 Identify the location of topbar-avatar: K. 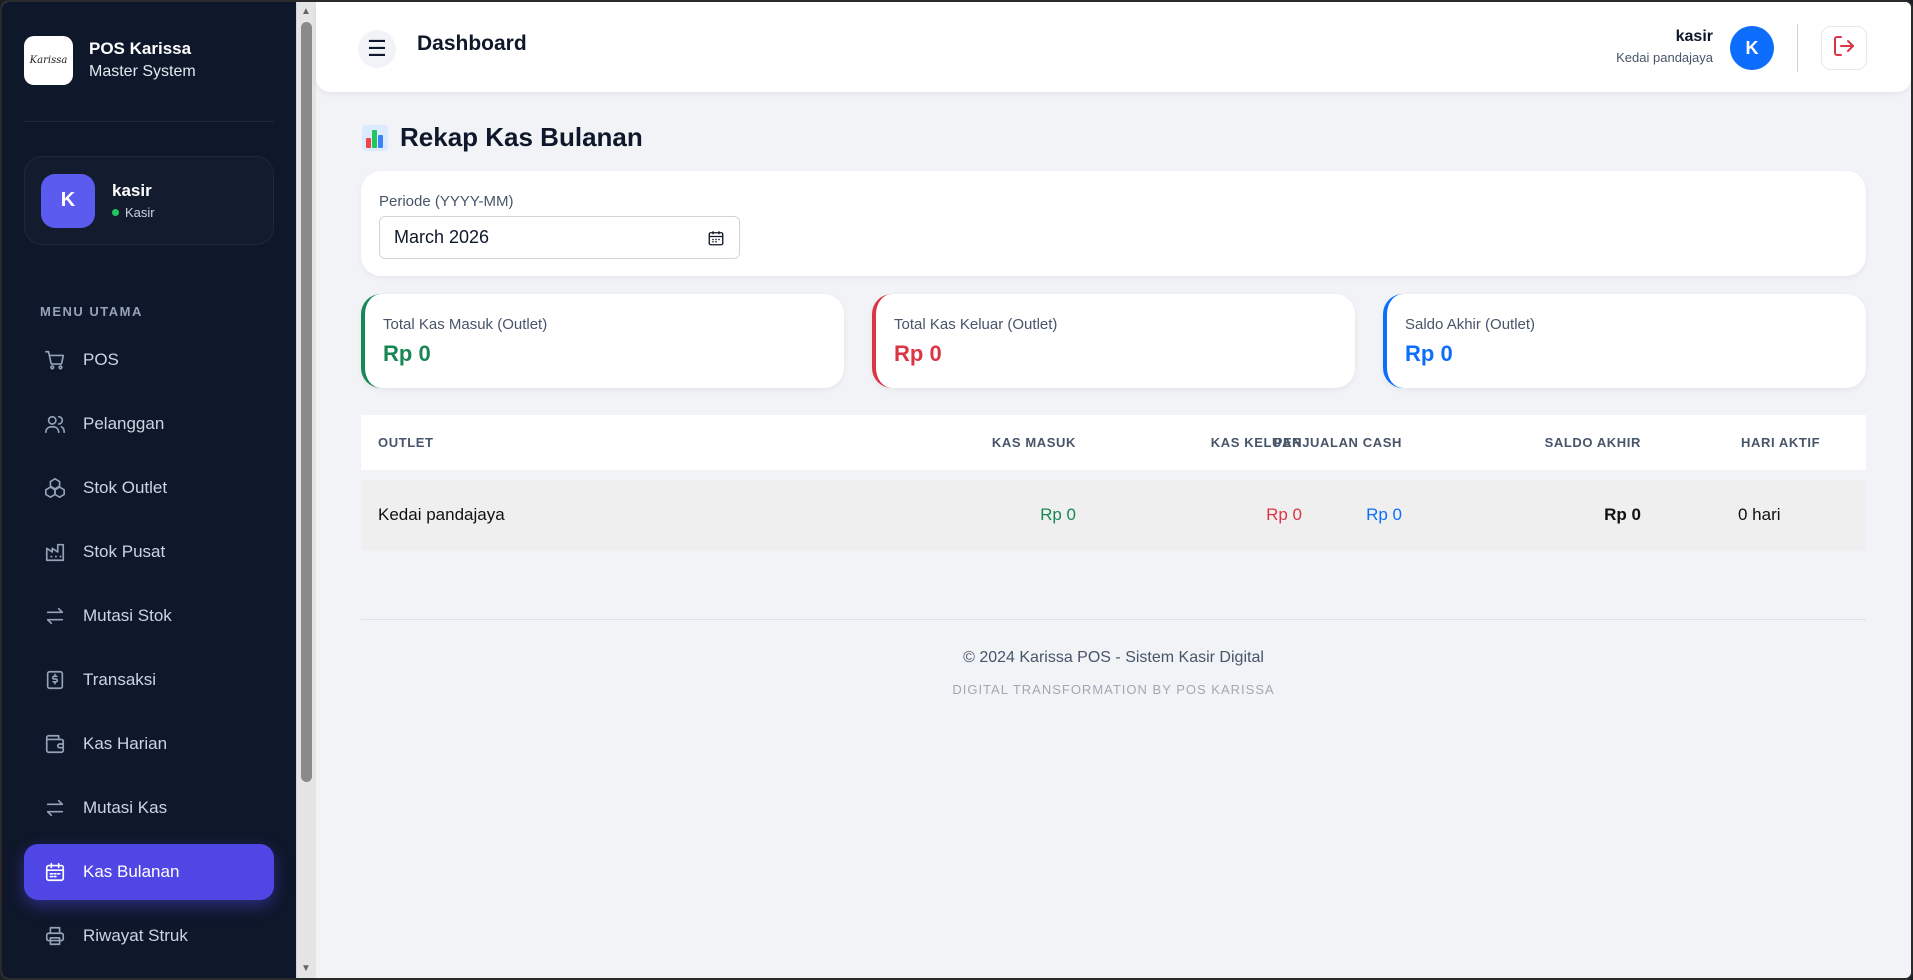
(1752, 48).